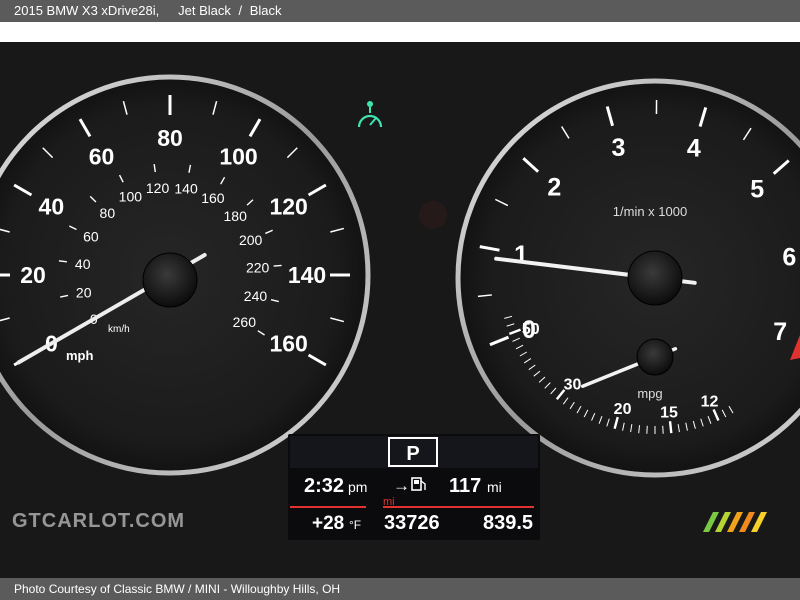 The width and height of the screenshot is (800, 600). Describe the element at coordinates (258, 267) in the screenshot. I see `speedometer-kmh-label: 220` at that location.